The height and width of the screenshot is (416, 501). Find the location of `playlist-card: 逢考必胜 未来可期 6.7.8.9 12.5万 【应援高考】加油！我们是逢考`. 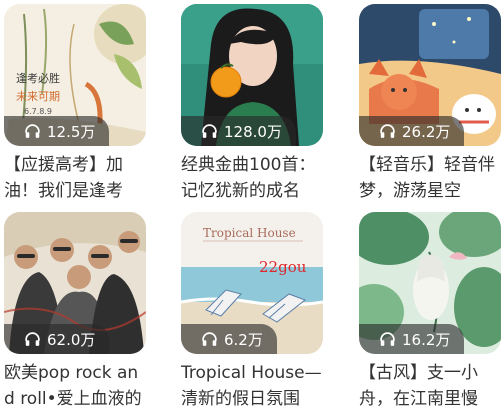

playlist-card: 逢考必胜 未来可期 6.7.8.9 12.5万 【应援高考】加油！我们是逢考 is located at coordinates (75, 104).